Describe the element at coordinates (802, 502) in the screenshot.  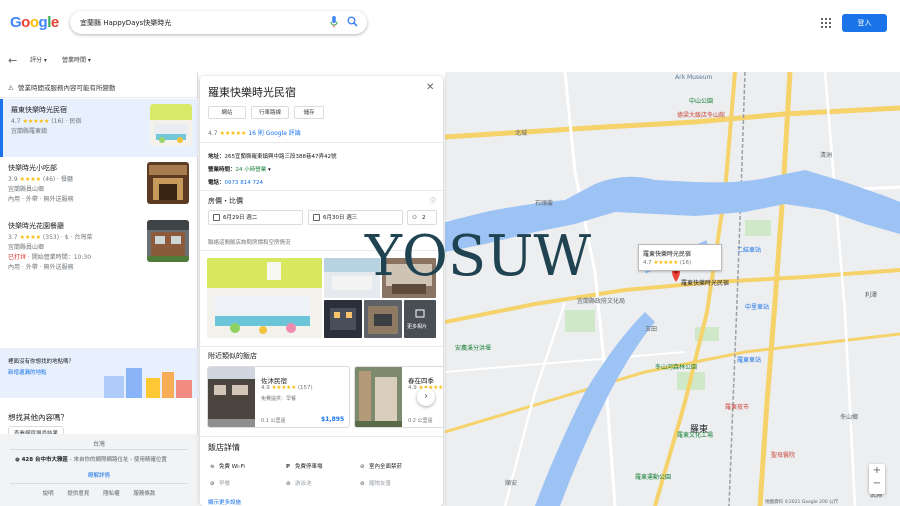
I see `map-copyright: 地圖資料 ©2021 Google 200 公尺` at that location.